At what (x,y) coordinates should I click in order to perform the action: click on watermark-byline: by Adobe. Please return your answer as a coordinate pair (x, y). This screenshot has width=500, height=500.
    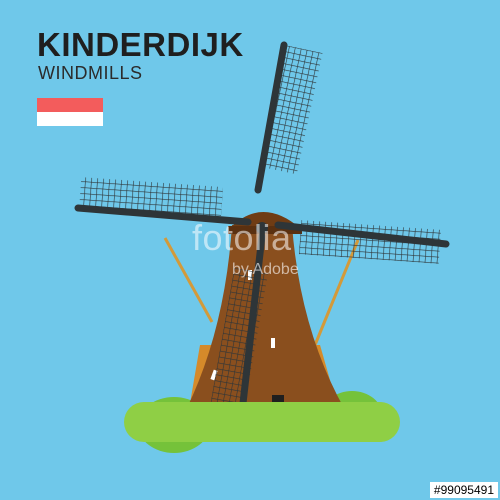
    Looking at the image, I should click on (265, 269).